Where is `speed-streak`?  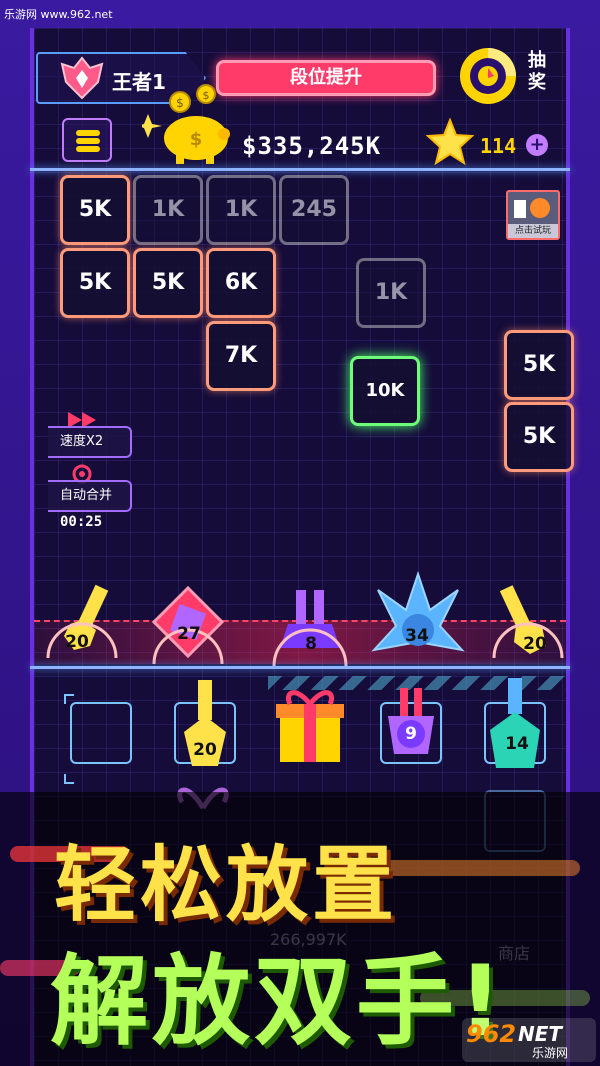 speed-streak is located at coordinates (480, 868).